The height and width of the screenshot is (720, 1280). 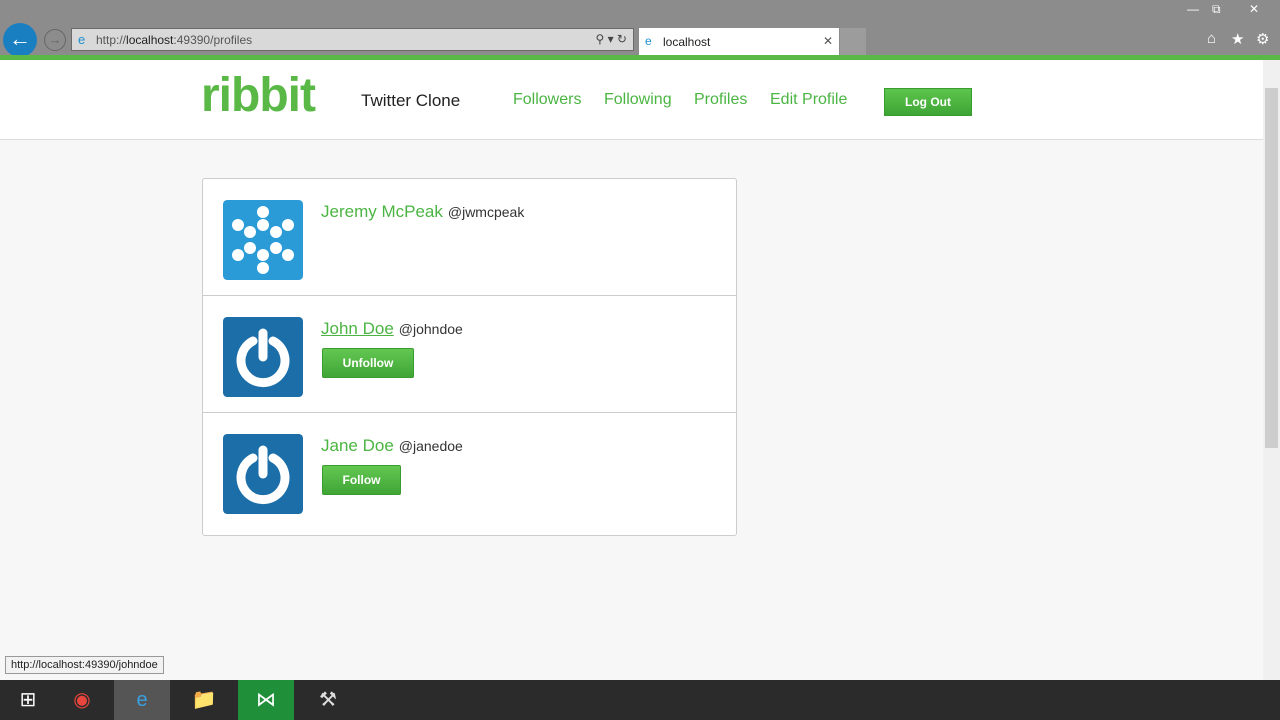 I want to click on profile-name-link: Jeremy McPeak, so click(x=382, y=211).